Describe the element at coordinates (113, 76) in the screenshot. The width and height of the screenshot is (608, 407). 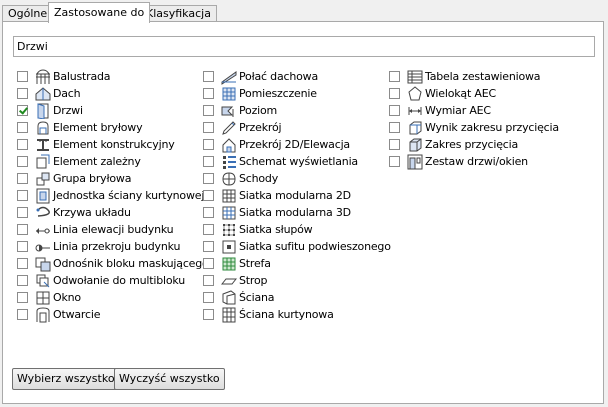
I see `object-type-item: Balustrada` at that location.